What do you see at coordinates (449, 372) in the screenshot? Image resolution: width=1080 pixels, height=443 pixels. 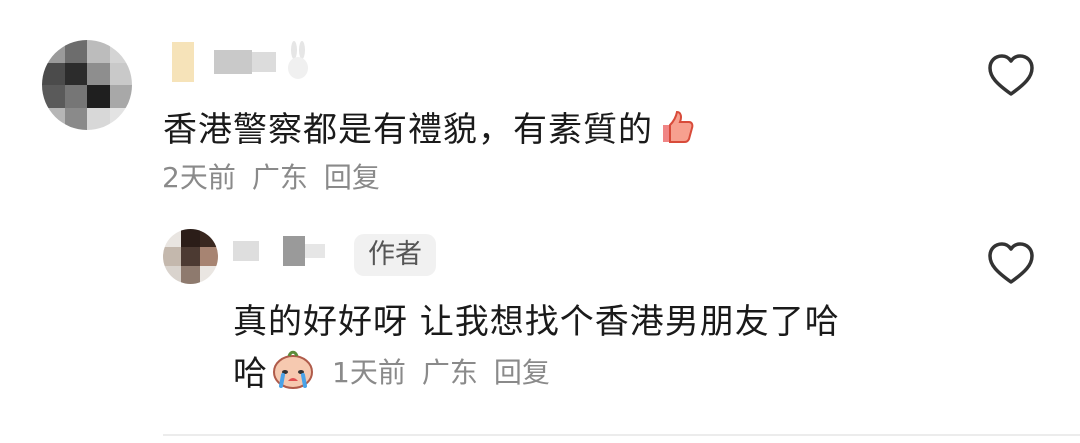 I see `reply-location: 广东` at bounding box center [449, 372].